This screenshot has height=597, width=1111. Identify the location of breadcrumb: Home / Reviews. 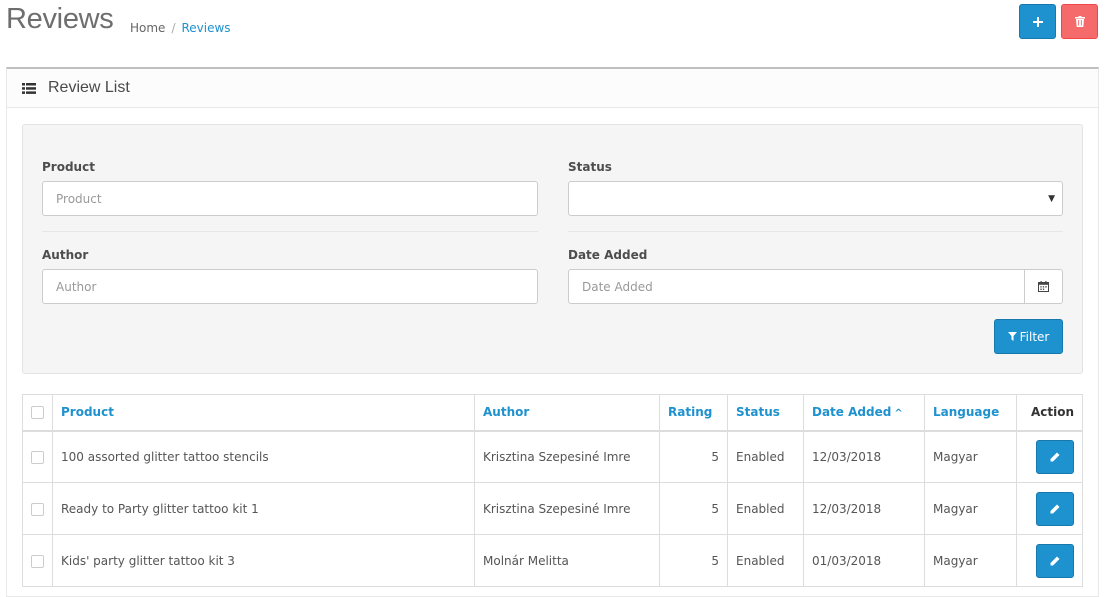
(180, 28).